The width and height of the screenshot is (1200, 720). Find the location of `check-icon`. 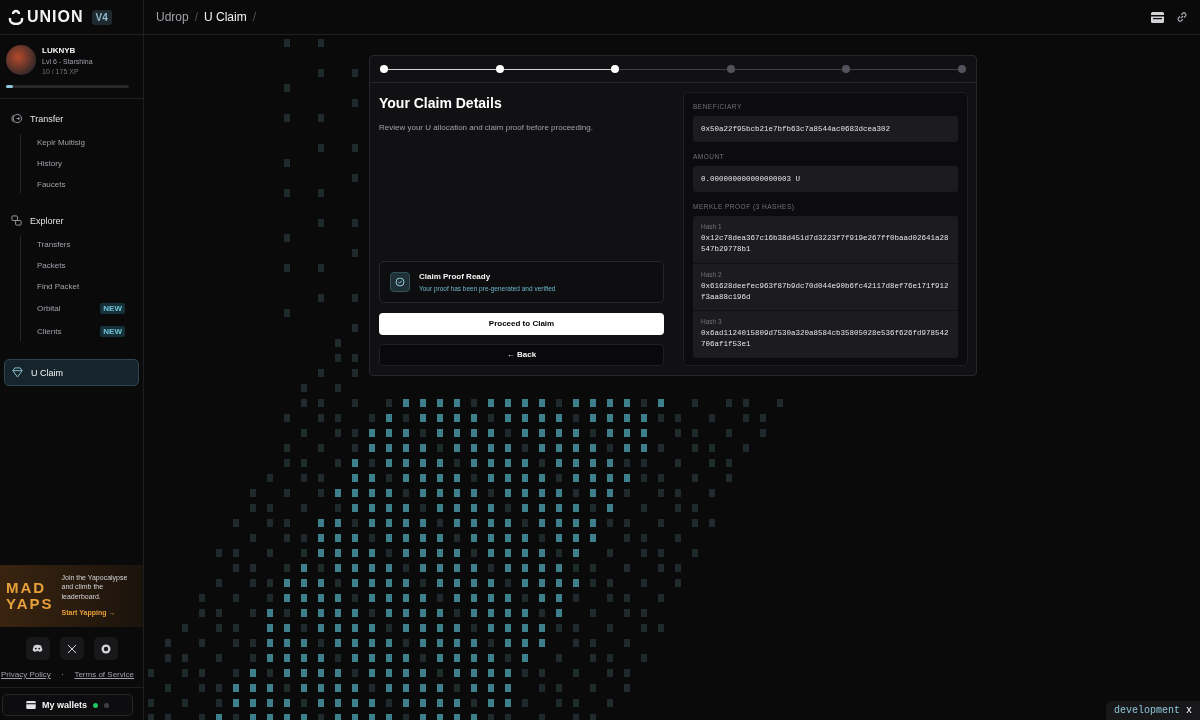

check-icon is located at coordinates (400, 281).